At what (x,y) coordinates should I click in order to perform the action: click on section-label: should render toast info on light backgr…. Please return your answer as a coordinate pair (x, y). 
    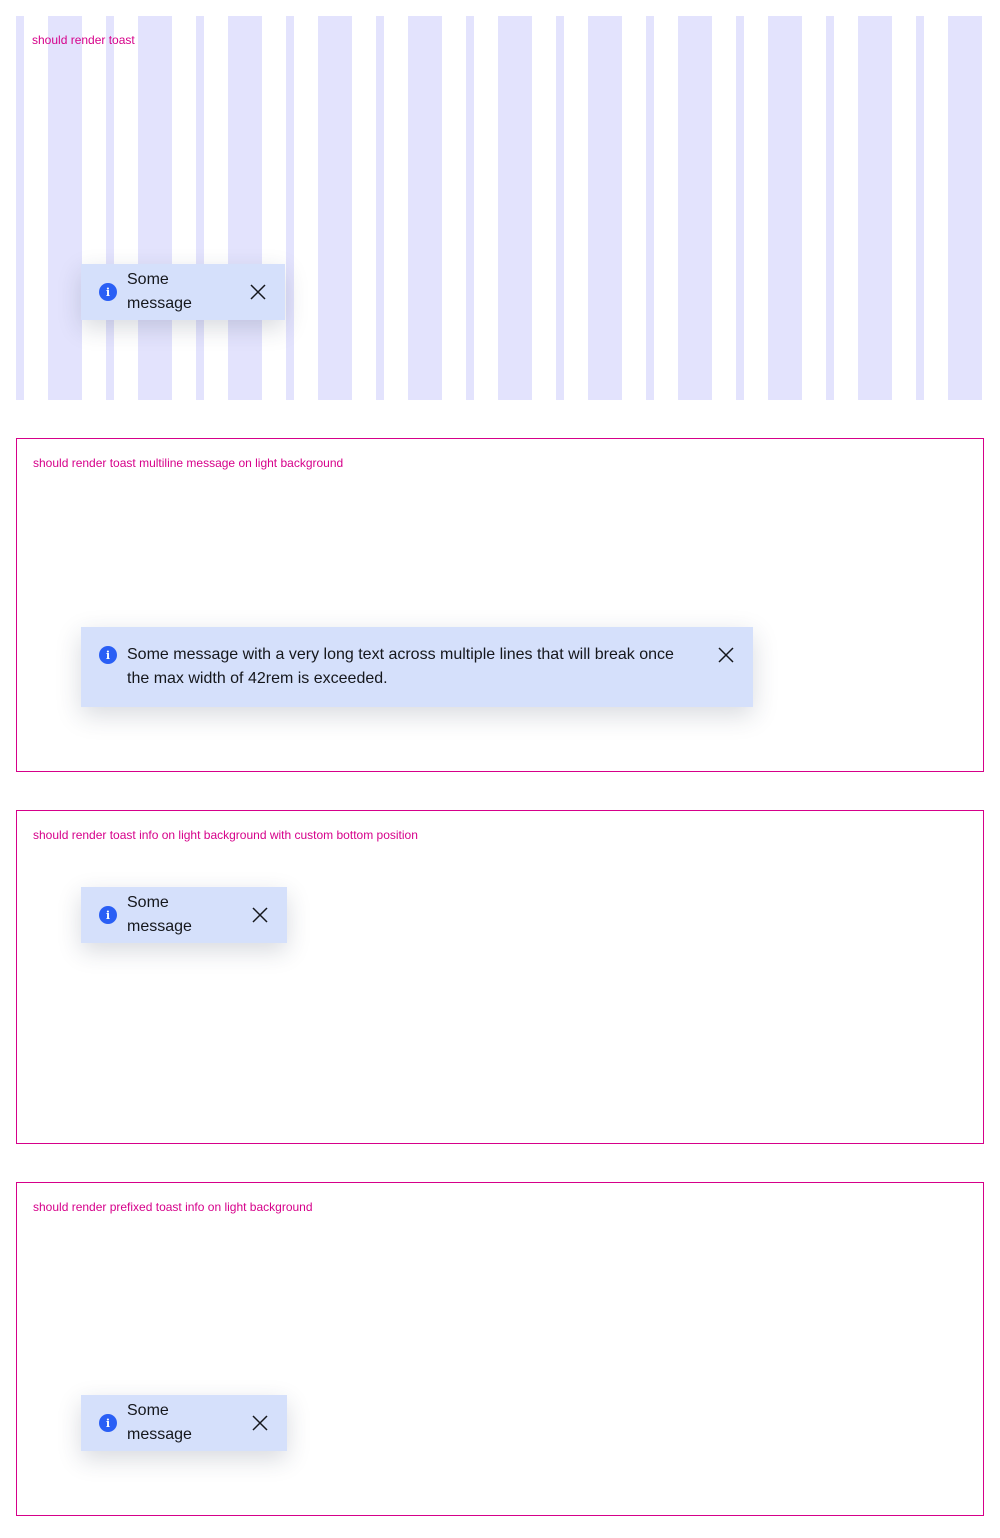
    Looking at the image, I should click on (225, 835).